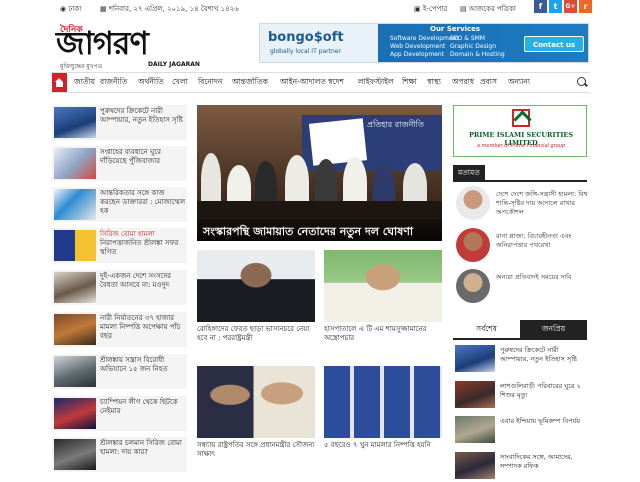  Describe the element at coordinates (139, 247) in the screenshot. I see `news-title-text: নিরাপত্তাজনিত শ্রীলঙ্কা সফর স্থগিত` at that location.